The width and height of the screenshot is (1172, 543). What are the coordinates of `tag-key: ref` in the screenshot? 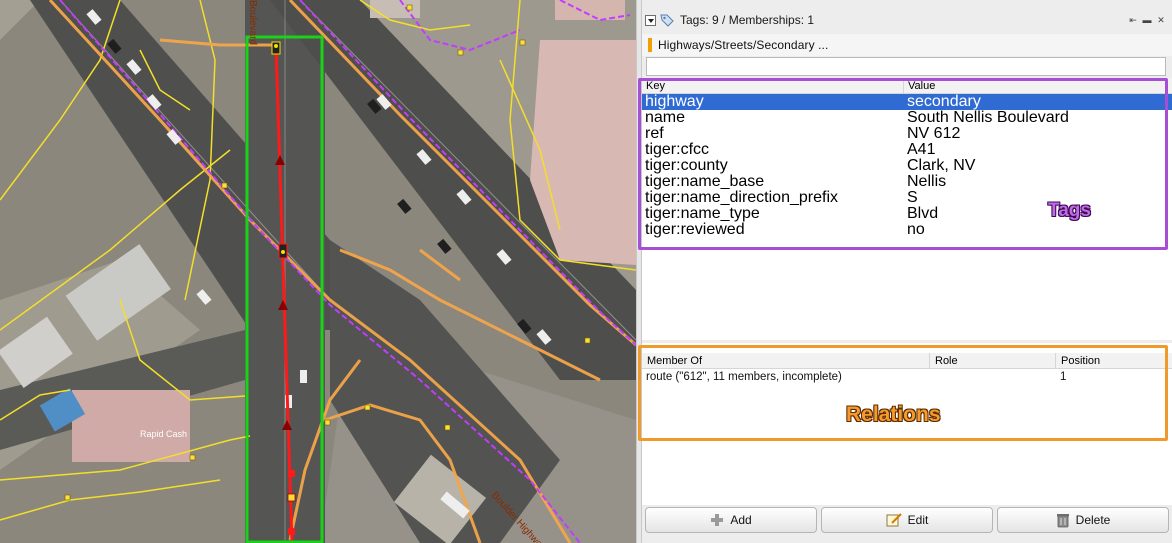 It's located at (773, 134).